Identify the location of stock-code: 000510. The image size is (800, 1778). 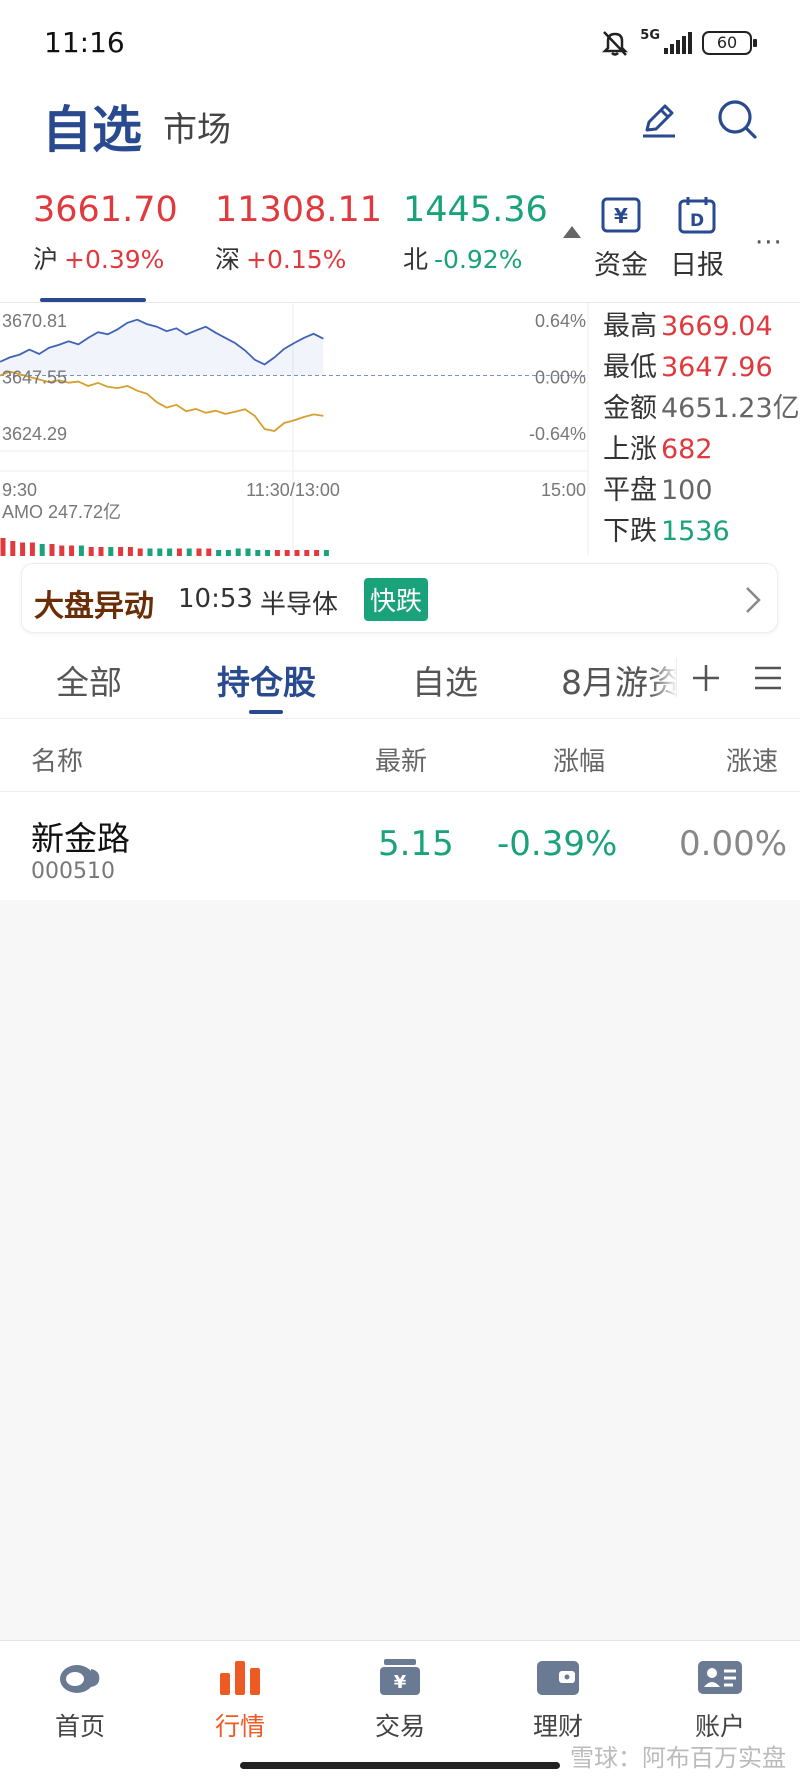
(73, 871).